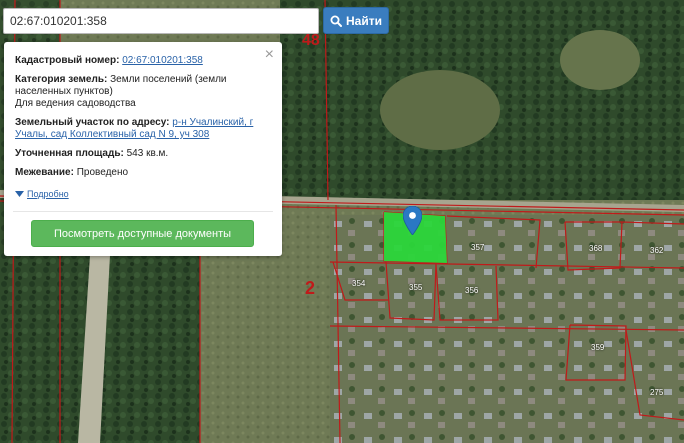  What do you see at coordinates (61, 79) in the screenshot?
I see `land-category-label: Категория земель:` at bounding box center [61, 79].